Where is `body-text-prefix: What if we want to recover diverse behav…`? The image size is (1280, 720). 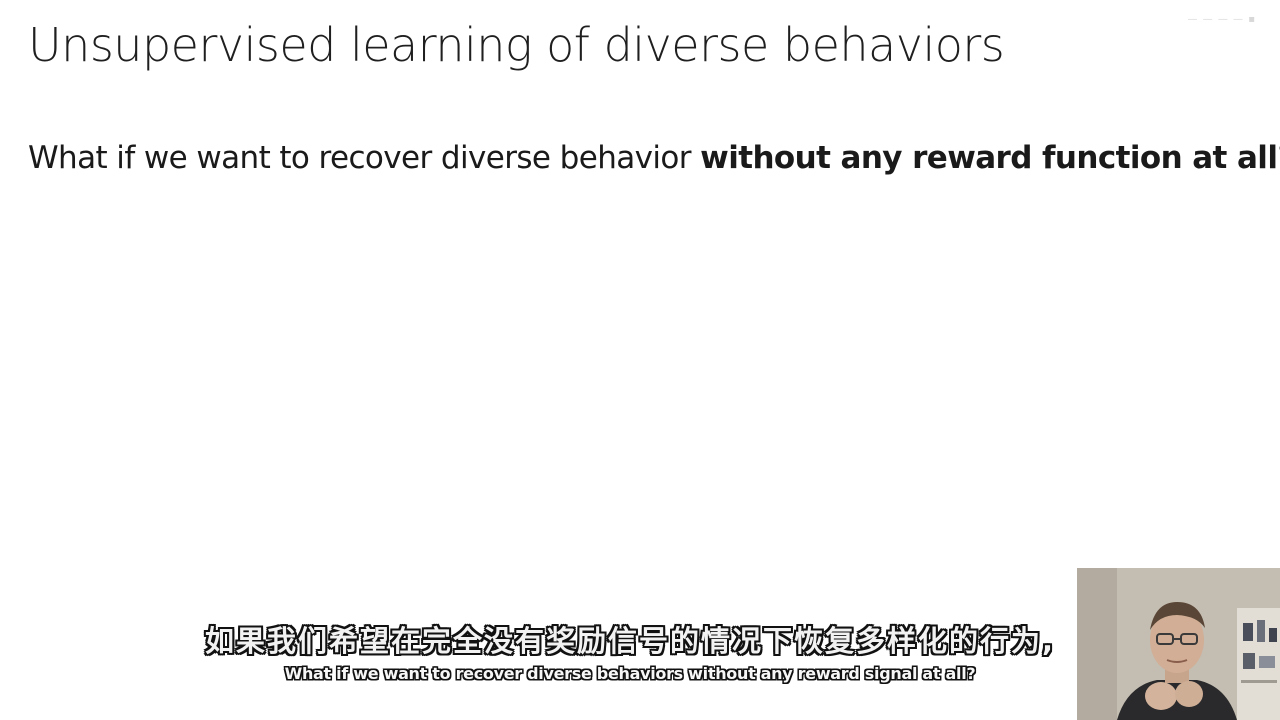
body-text-prefix: What if we want to recover diverse behav… is located at coordinates (364, 158).